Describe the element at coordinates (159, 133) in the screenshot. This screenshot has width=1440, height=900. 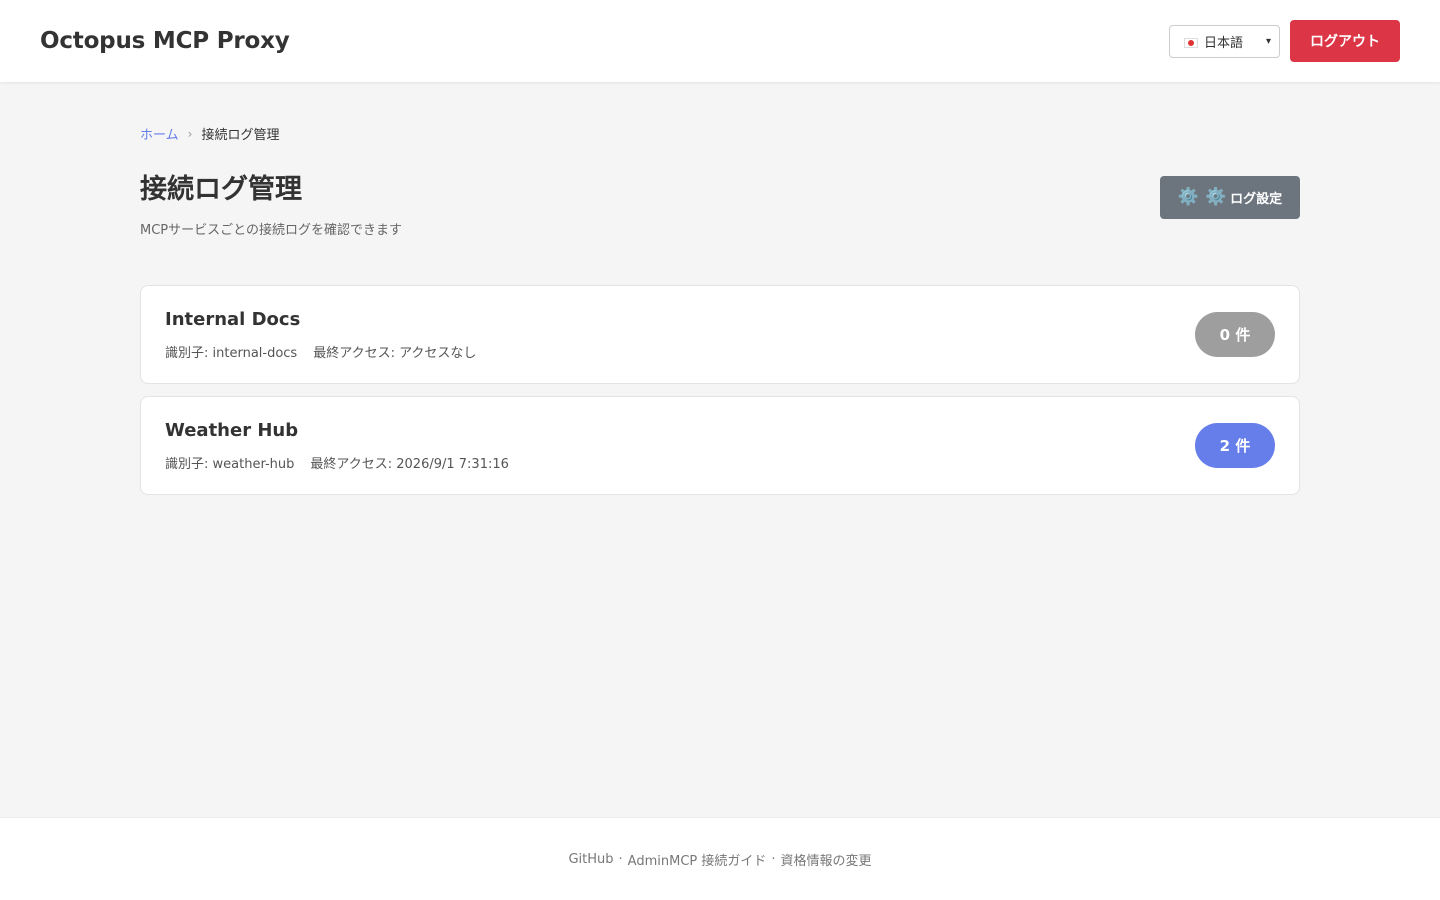
I see `breadcrumb-home-link: ホーム` at that location.